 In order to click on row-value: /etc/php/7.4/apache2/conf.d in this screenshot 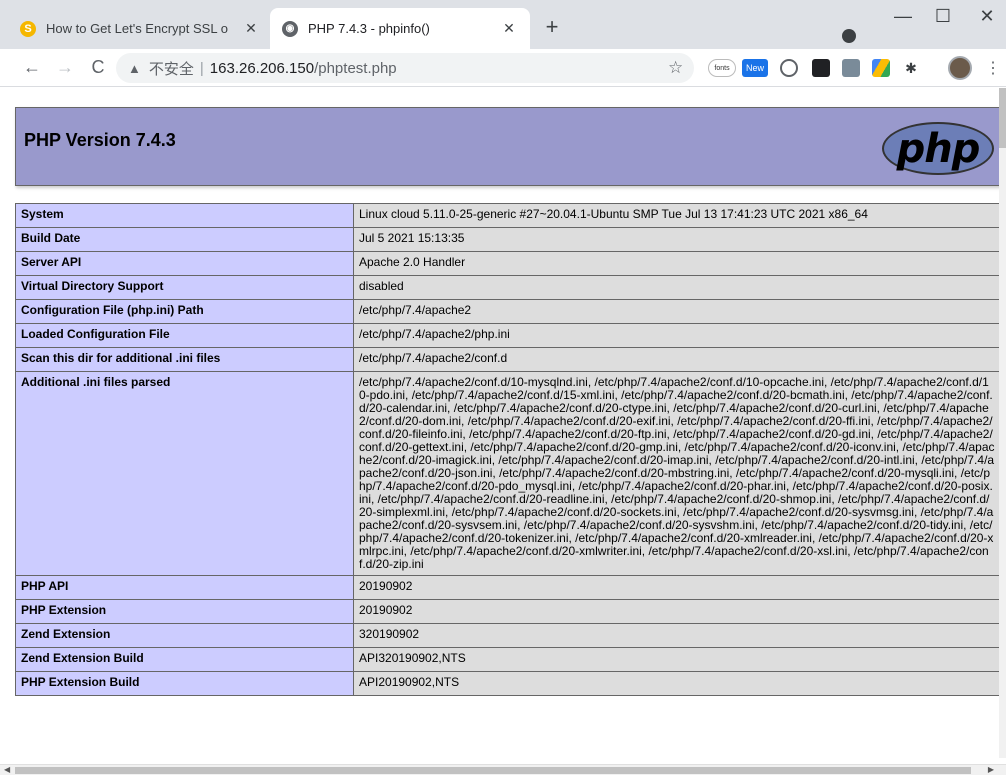, I will do `click(677, 359)`.